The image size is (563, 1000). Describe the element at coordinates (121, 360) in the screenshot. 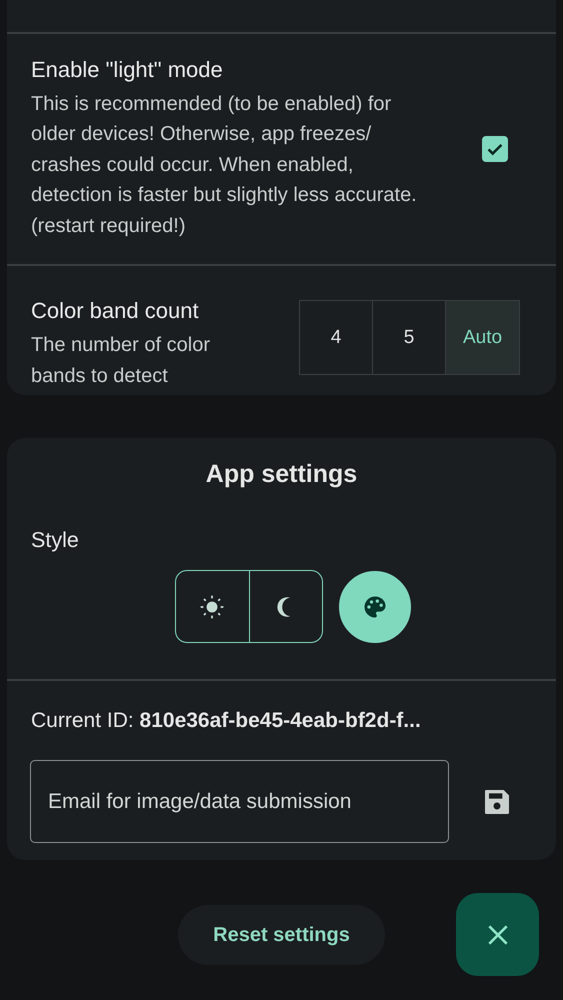

I see `setting-description: The number of color bands to detect` at that location.